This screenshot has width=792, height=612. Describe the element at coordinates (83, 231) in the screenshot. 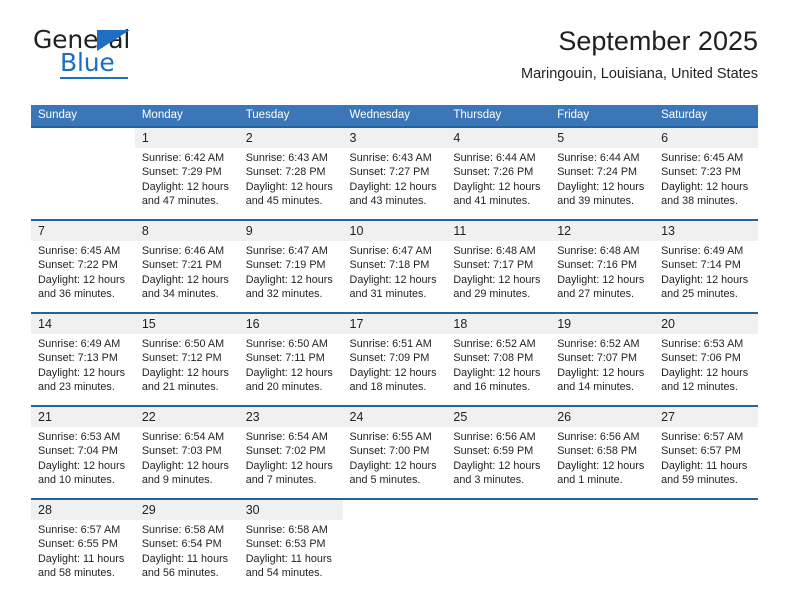

I see `day-number: 7` at that location.